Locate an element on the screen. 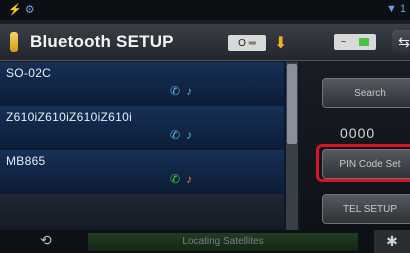  header: Bluetooth SETUP O ═ ⬇ ~ ⇆ is located at coordinates (205, 42).